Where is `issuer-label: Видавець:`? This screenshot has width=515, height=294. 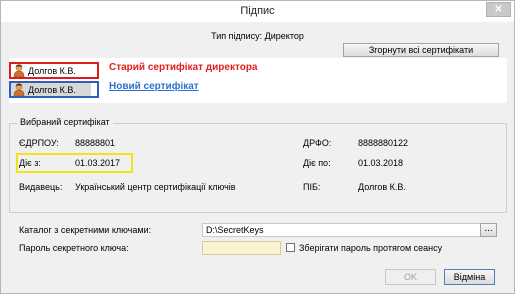
issuer-label: Видавець: is located at coordinates (41, 187).